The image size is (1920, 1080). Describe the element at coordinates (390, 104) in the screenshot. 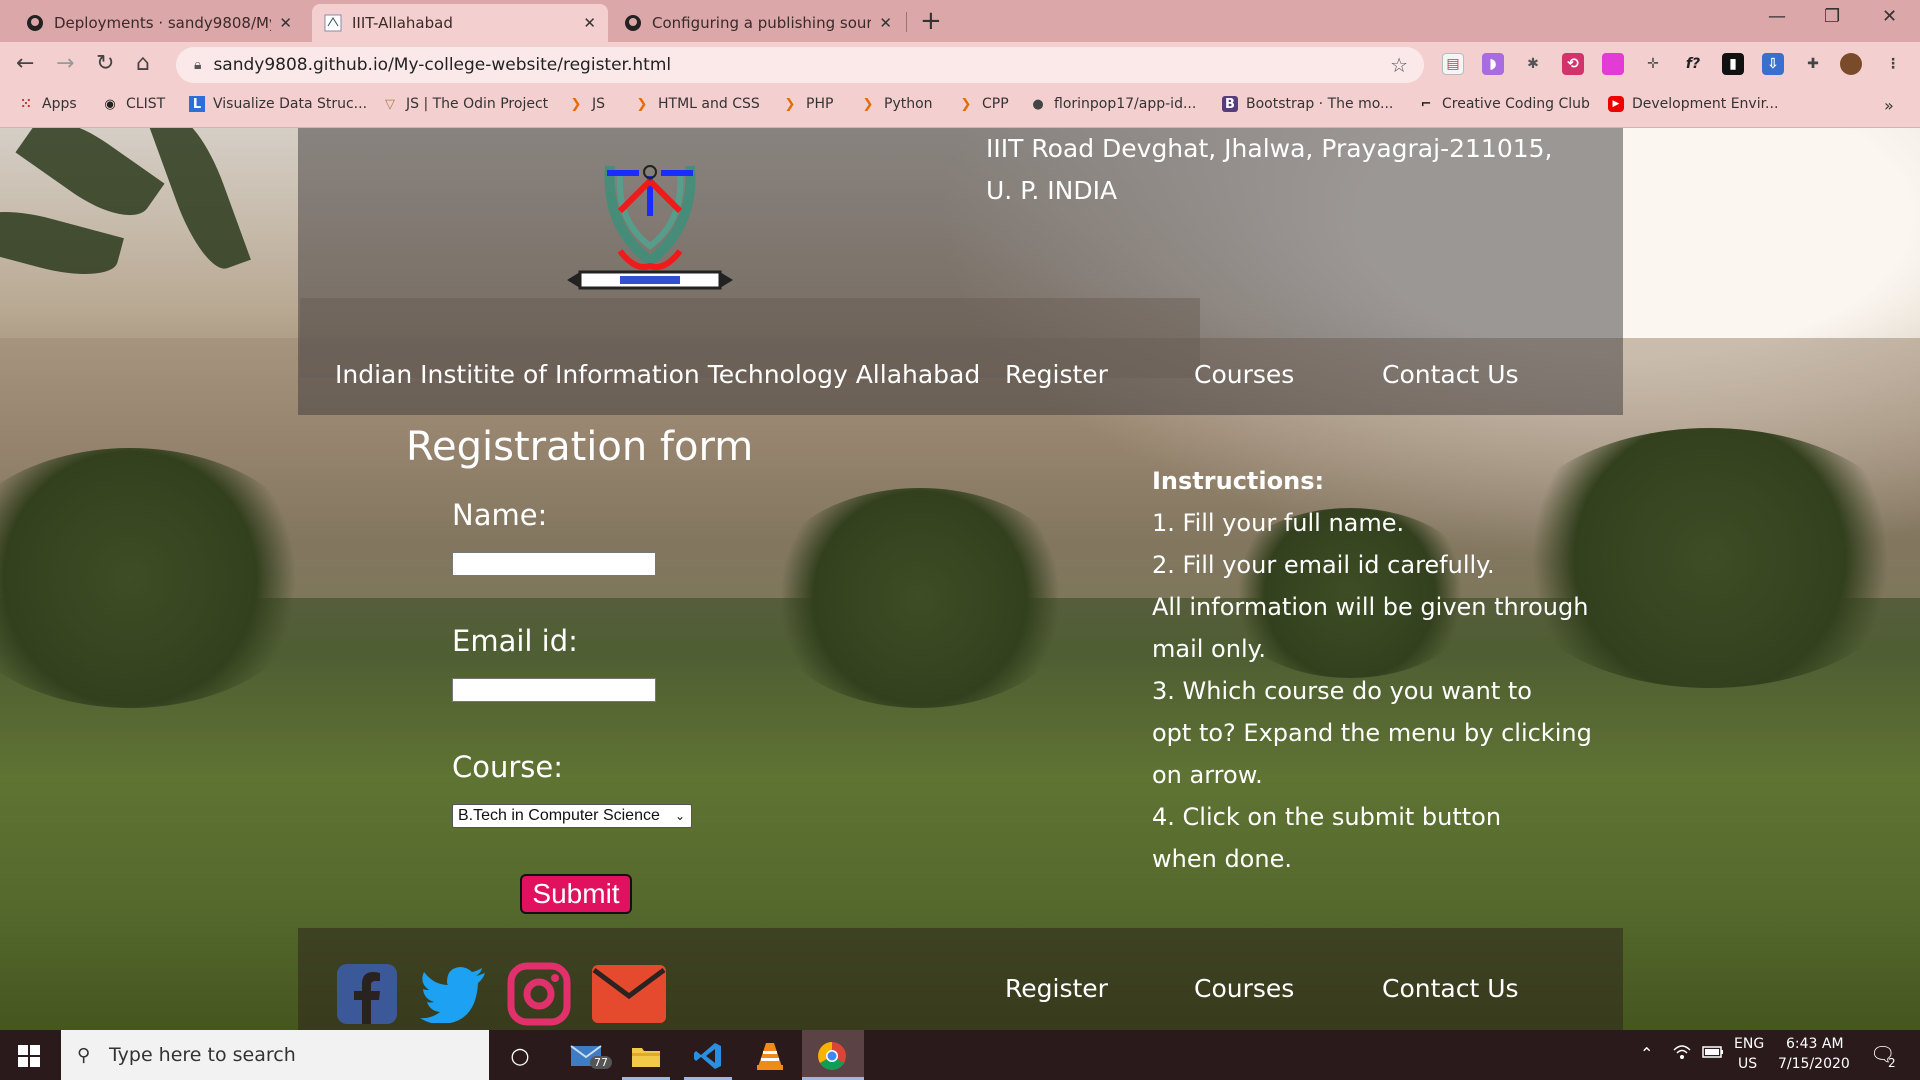

I see `odin-icon: ▽` at that location.